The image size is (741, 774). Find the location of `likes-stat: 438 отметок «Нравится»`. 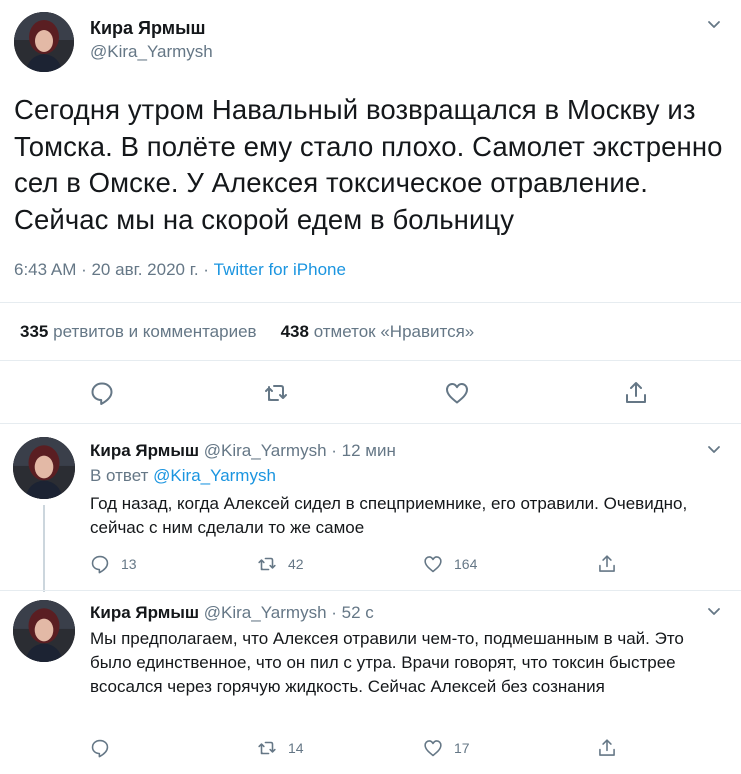

likes-stat: 438 отметок «Нравится» is located at coordinates (378, 331).